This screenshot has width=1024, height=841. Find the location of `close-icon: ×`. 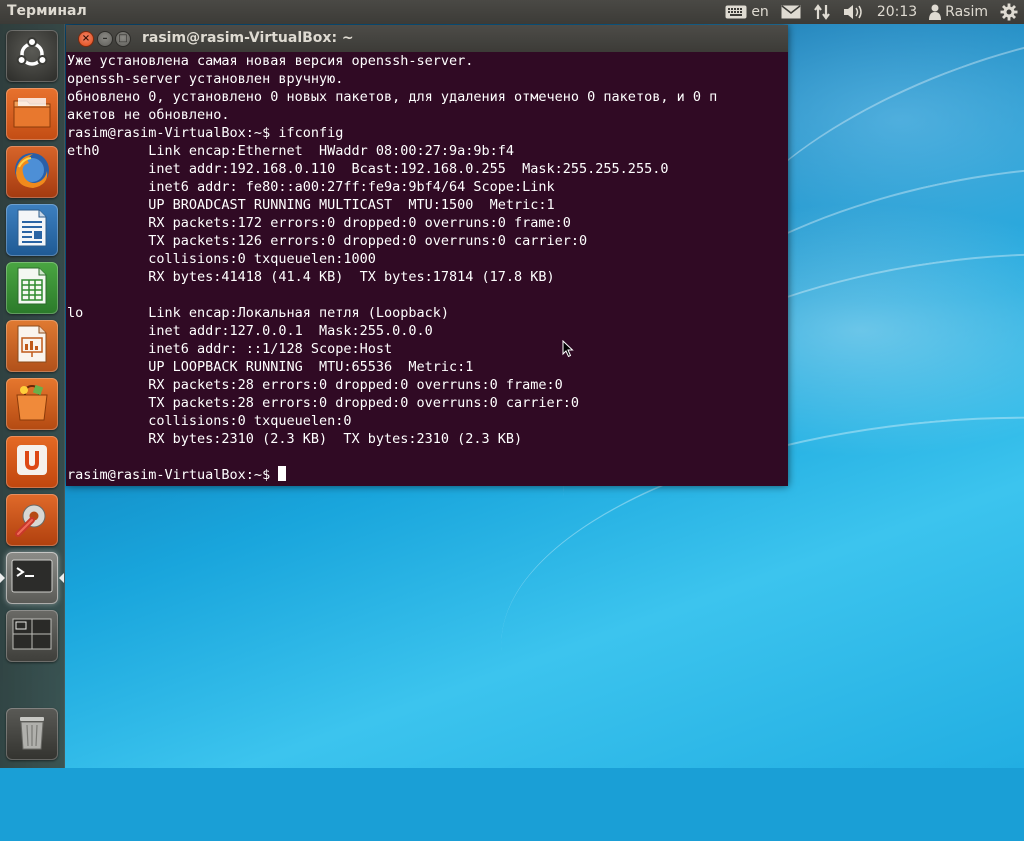

close-icon: × is located at coordinates (86, 38).